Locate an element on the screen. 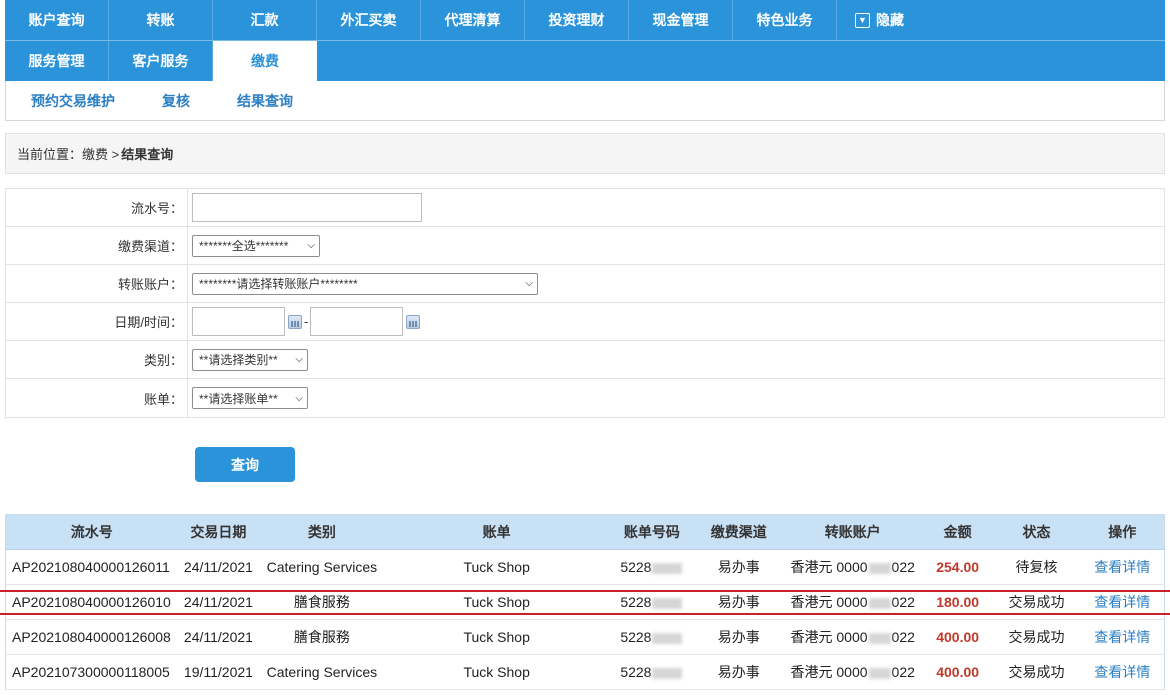 The width and height of the screenshot is (1170, 695). nav-item-customer-service: 客户服务 is located at coordinates (161, 61).